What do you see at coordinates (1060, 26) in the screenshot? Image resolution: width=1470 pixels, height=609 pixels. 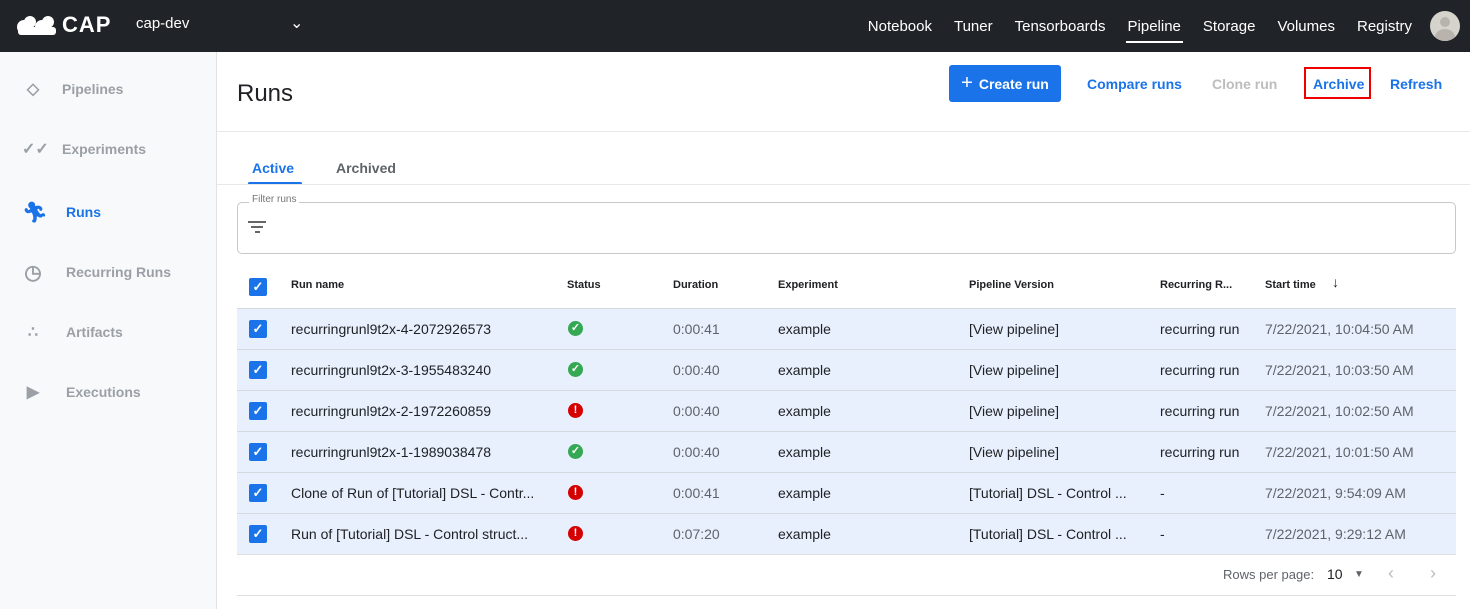 I see `nav-tensorboards: Tensorboards` at bounding box center [1060, 26].